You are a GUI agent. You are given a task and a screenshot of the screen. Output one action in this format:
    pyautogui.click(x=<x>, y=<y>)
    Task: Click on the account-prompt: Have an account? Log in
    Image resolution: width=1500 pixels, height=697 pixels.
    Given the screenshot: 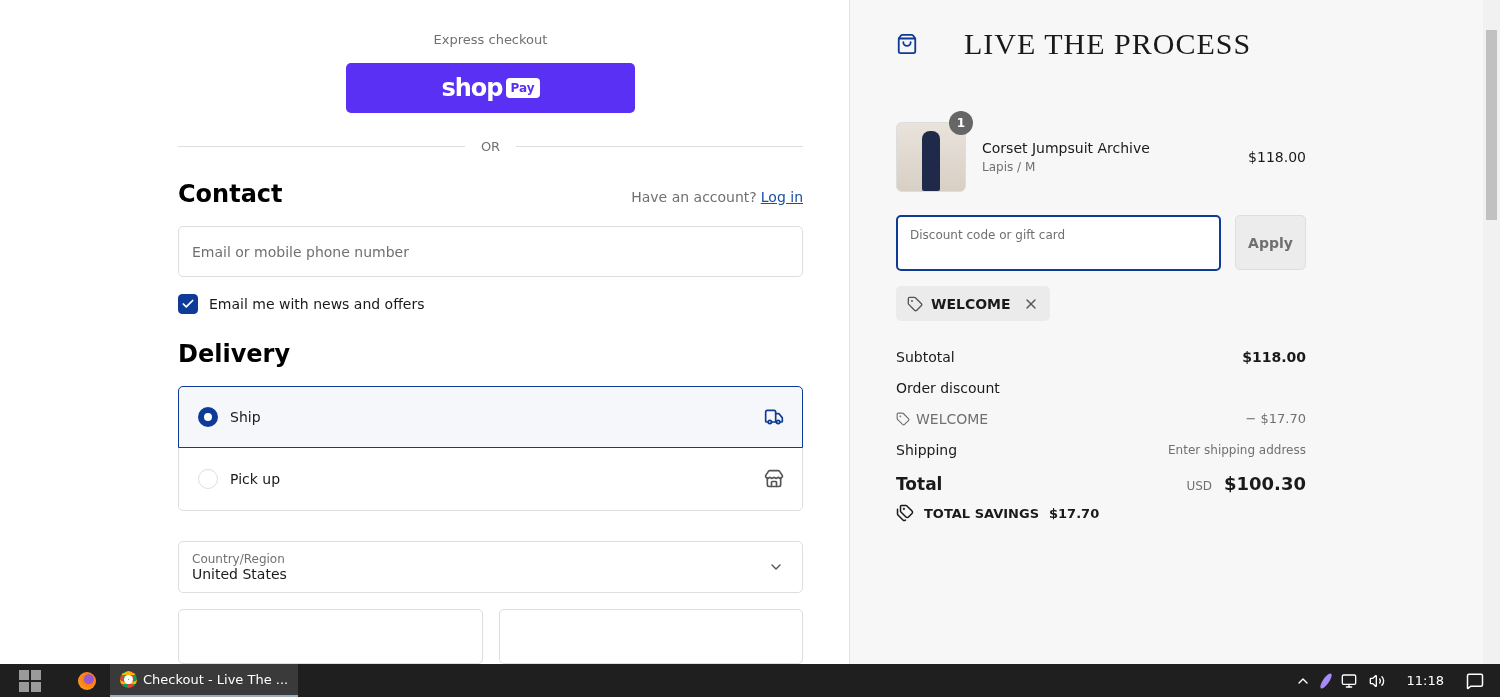 What is the action you would take?
    pyautogui.click(x=717, y=196)
    